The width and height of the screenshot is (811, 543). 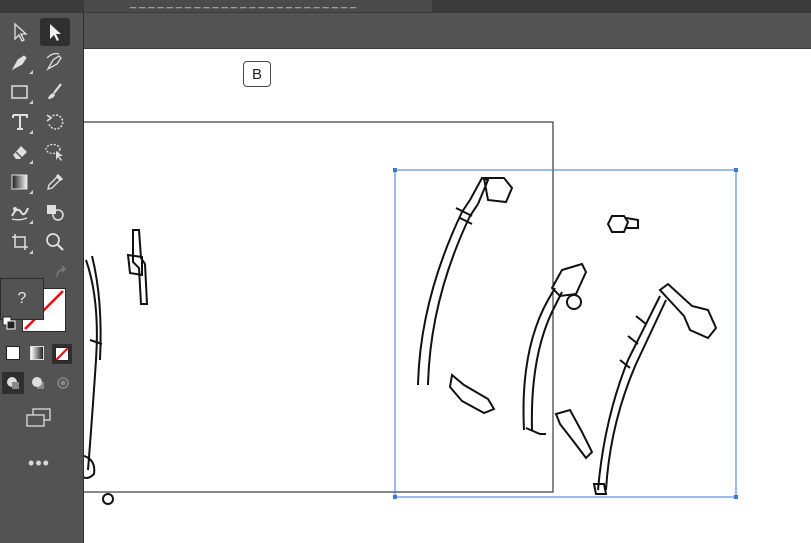 I want to click on paintbrush-tool, so click(x=55, y=92).